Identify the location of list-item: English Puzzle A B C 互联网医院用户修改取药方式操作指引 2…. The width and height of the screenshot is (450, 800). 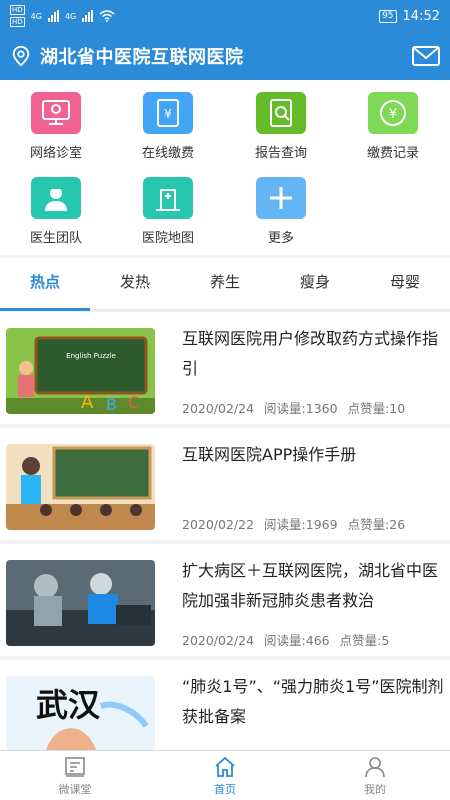
(225, 368).